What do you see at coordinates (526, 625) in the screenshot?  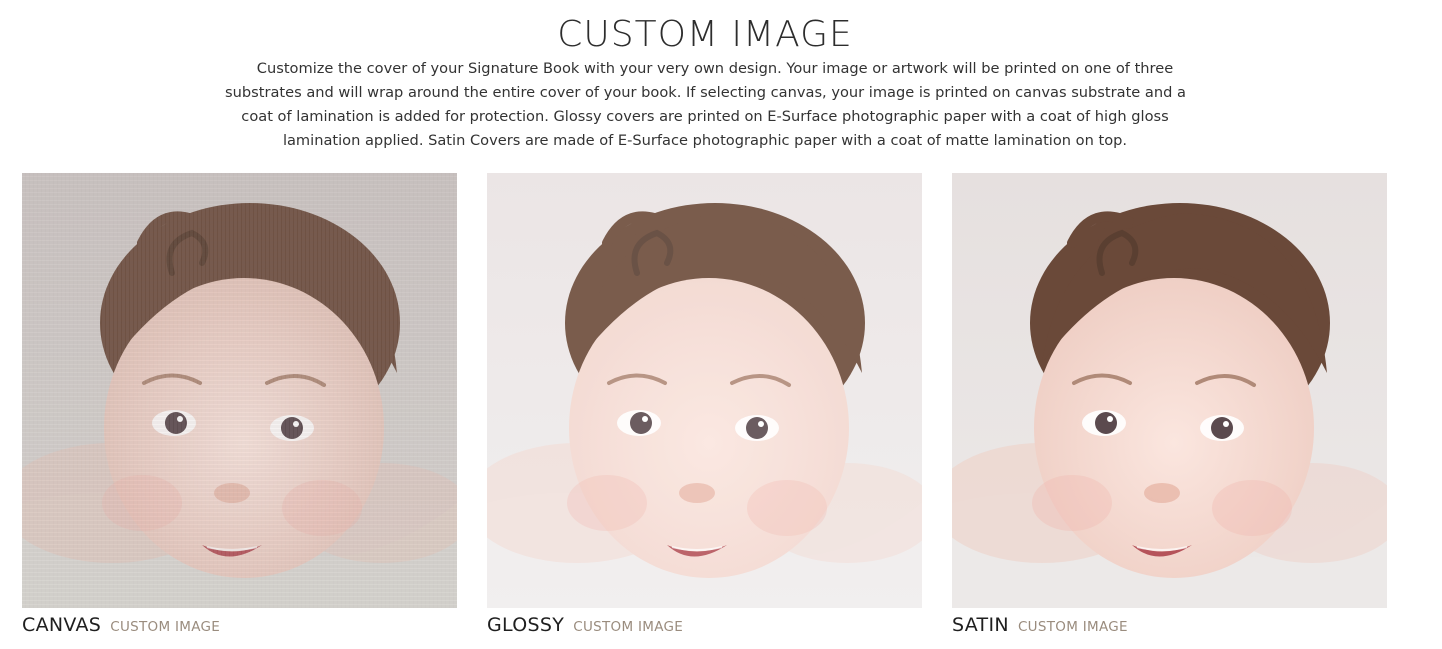 I see `option-name: GLOSSY` at bounding box center [526, 625].